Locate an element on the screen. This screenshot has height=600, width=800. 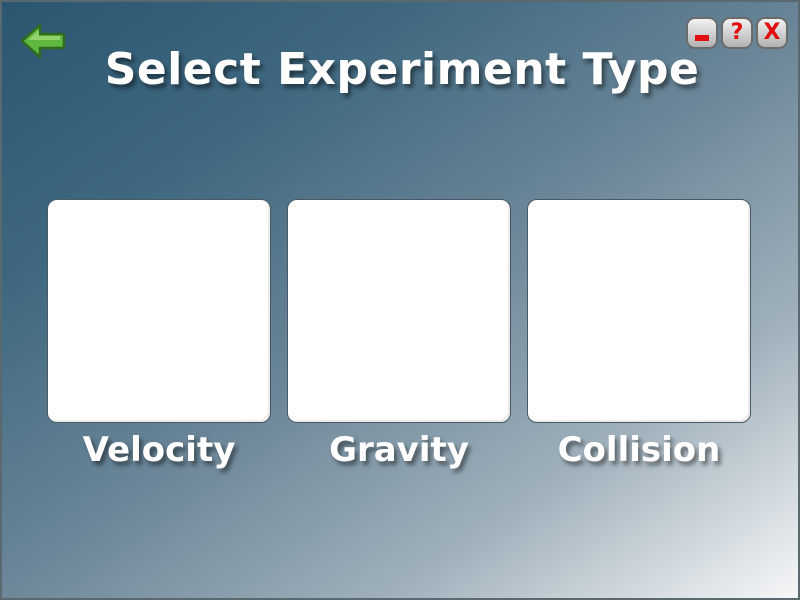
experiment-label-collision: Collision is located at coordinates (639, 450).